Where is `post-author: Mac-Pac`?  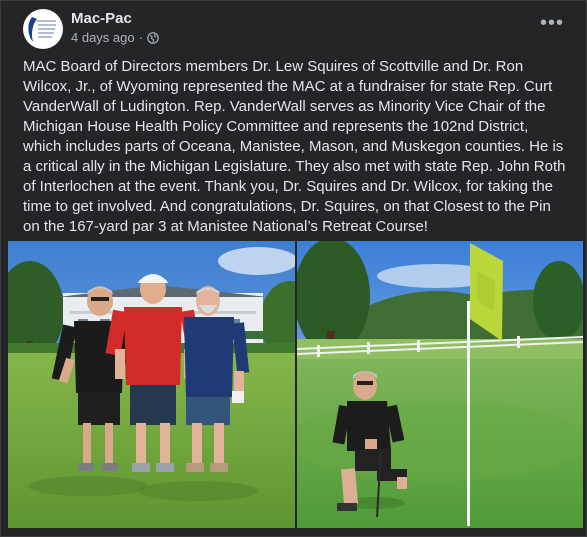 post-author: Mac-Pac is located at coordinates (101, 18).